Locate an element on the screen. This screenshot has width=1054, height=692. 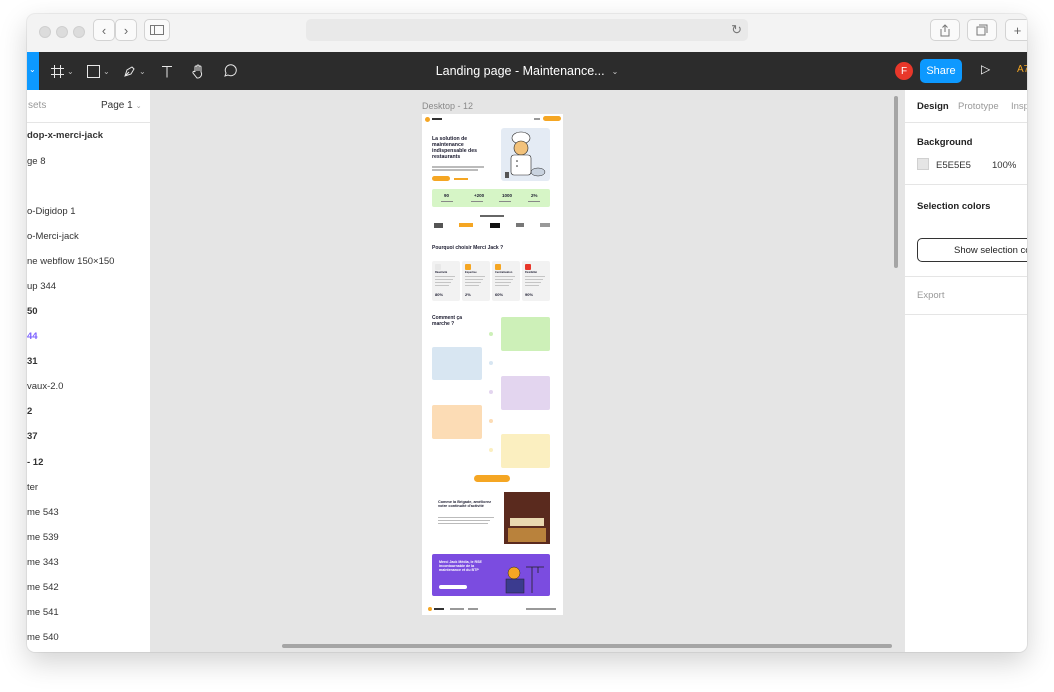
pen-tool: ⌄ is located at coordinates (134, 71).